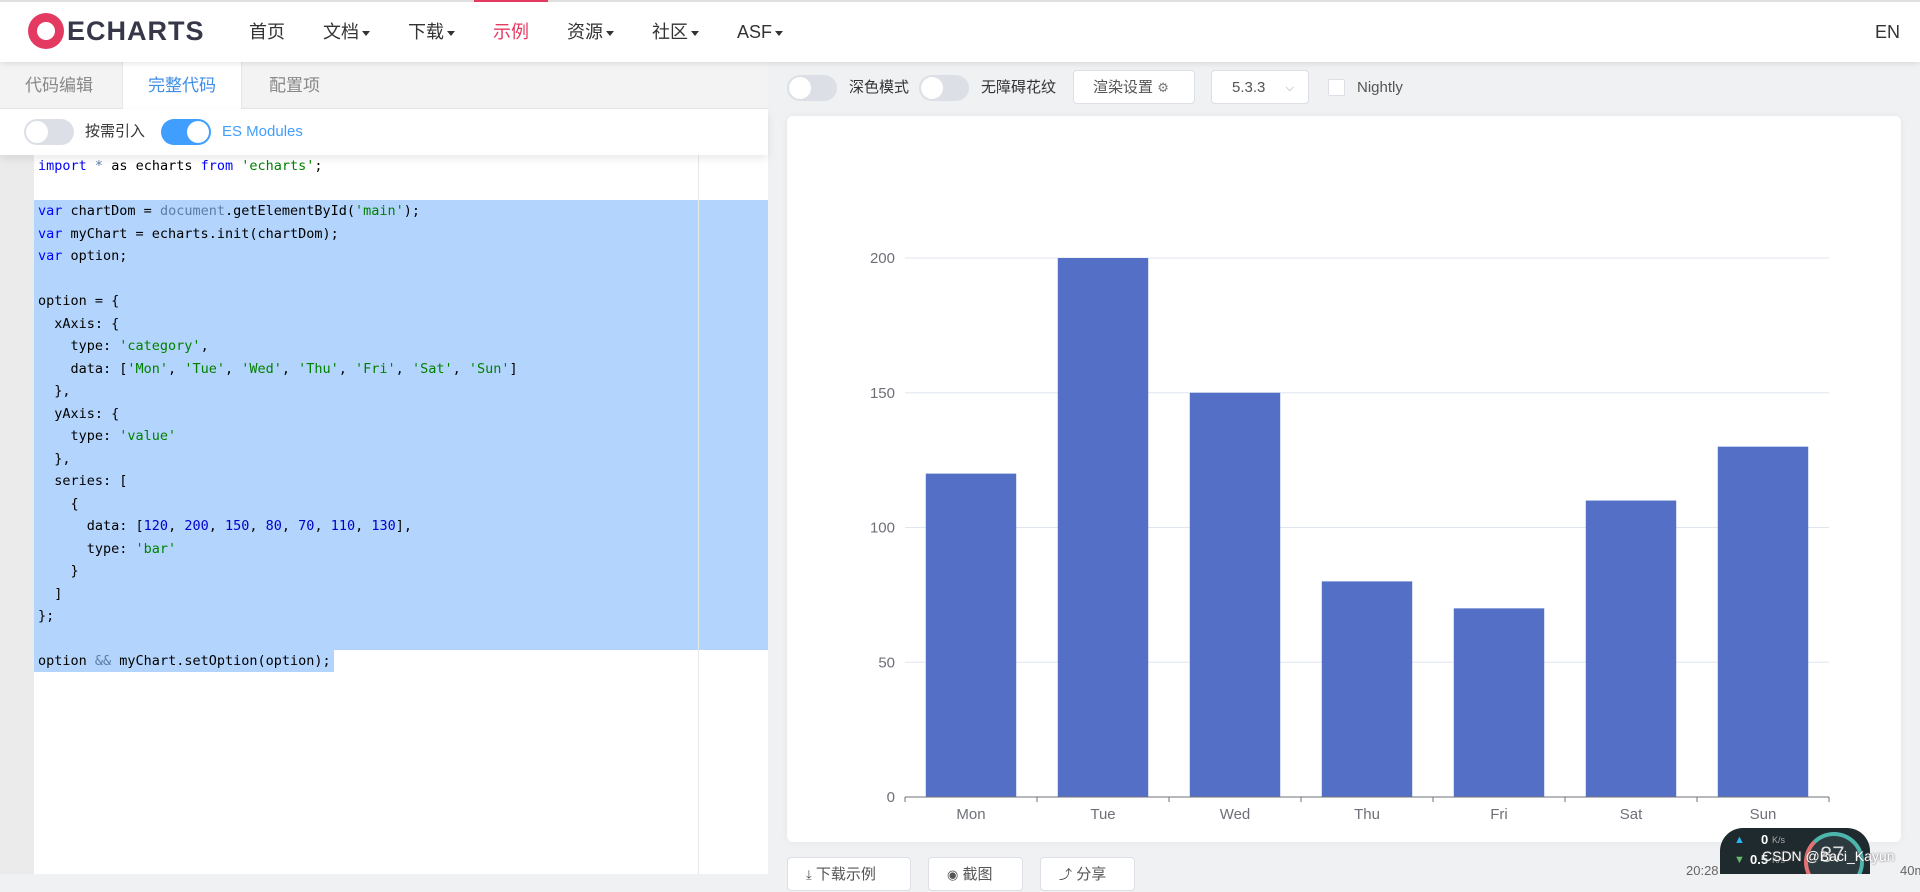 The image size is (1920, 892). Describe the element at coordinates (136, 30) in the screenshot. I see `logo-text: ECHARTS` at that location.